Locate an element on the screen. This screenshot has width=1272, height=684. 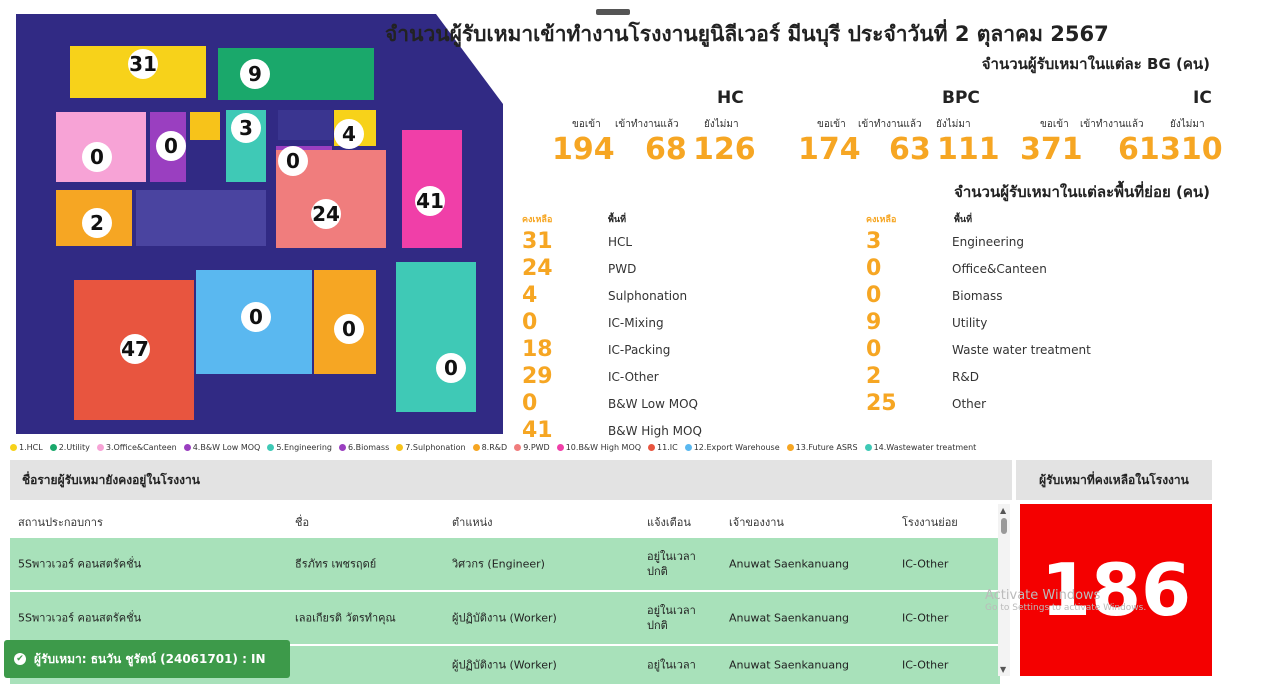
legend-label: 13.Future ASRS is located at coordinates (826, 447).